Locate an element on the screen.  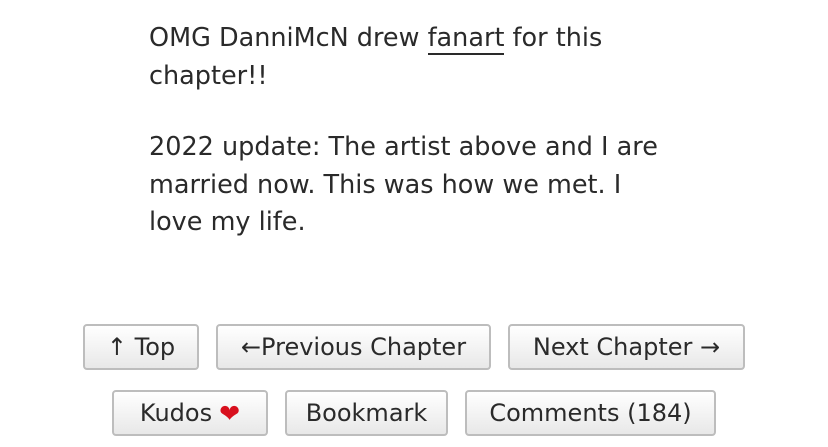
work-actions: Kudos ❤ Bookmark Comments (184) is located at coordinates (414, 413).